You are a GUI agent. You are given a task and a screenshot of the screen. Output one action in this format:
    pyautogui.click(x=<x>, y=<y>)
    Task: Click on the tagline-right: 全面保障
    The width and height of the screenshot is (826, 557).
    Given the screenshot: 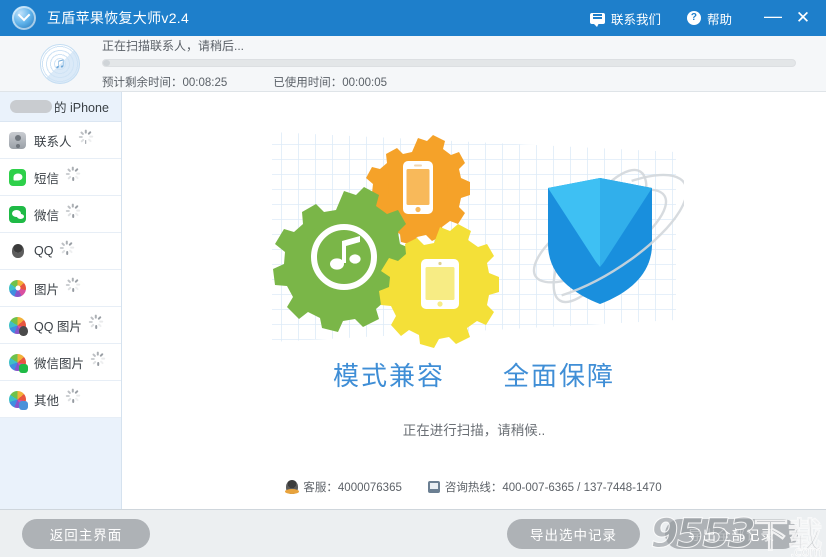 What is the action you would take?
    pyautogui.click(x=559, y=377)
    